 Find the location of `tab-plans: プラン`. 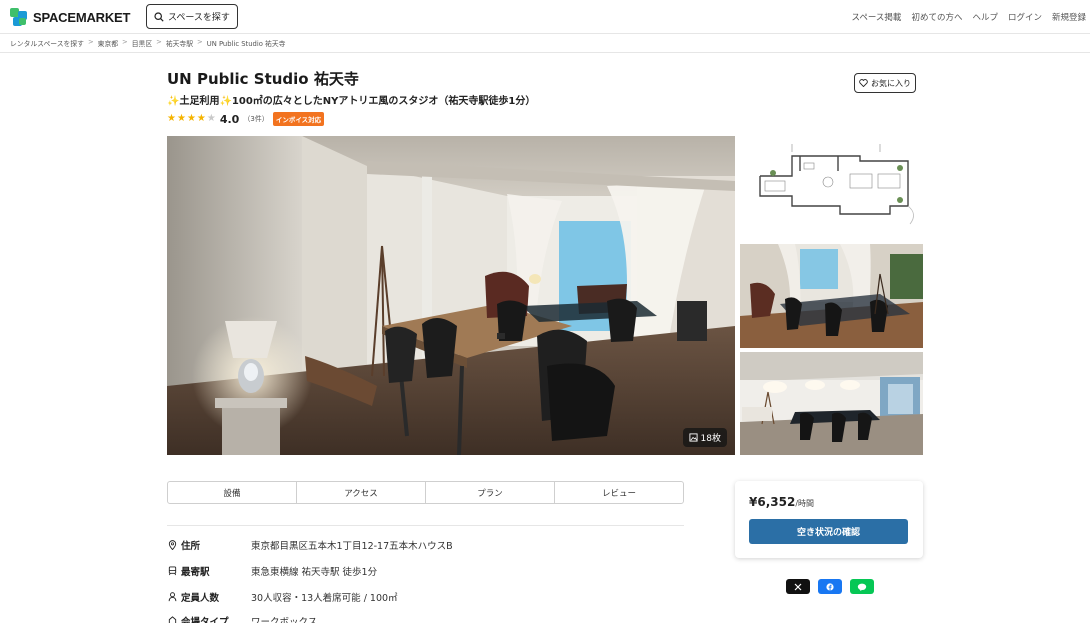

tab-plans: プラン is located at coordinates (490, 492).